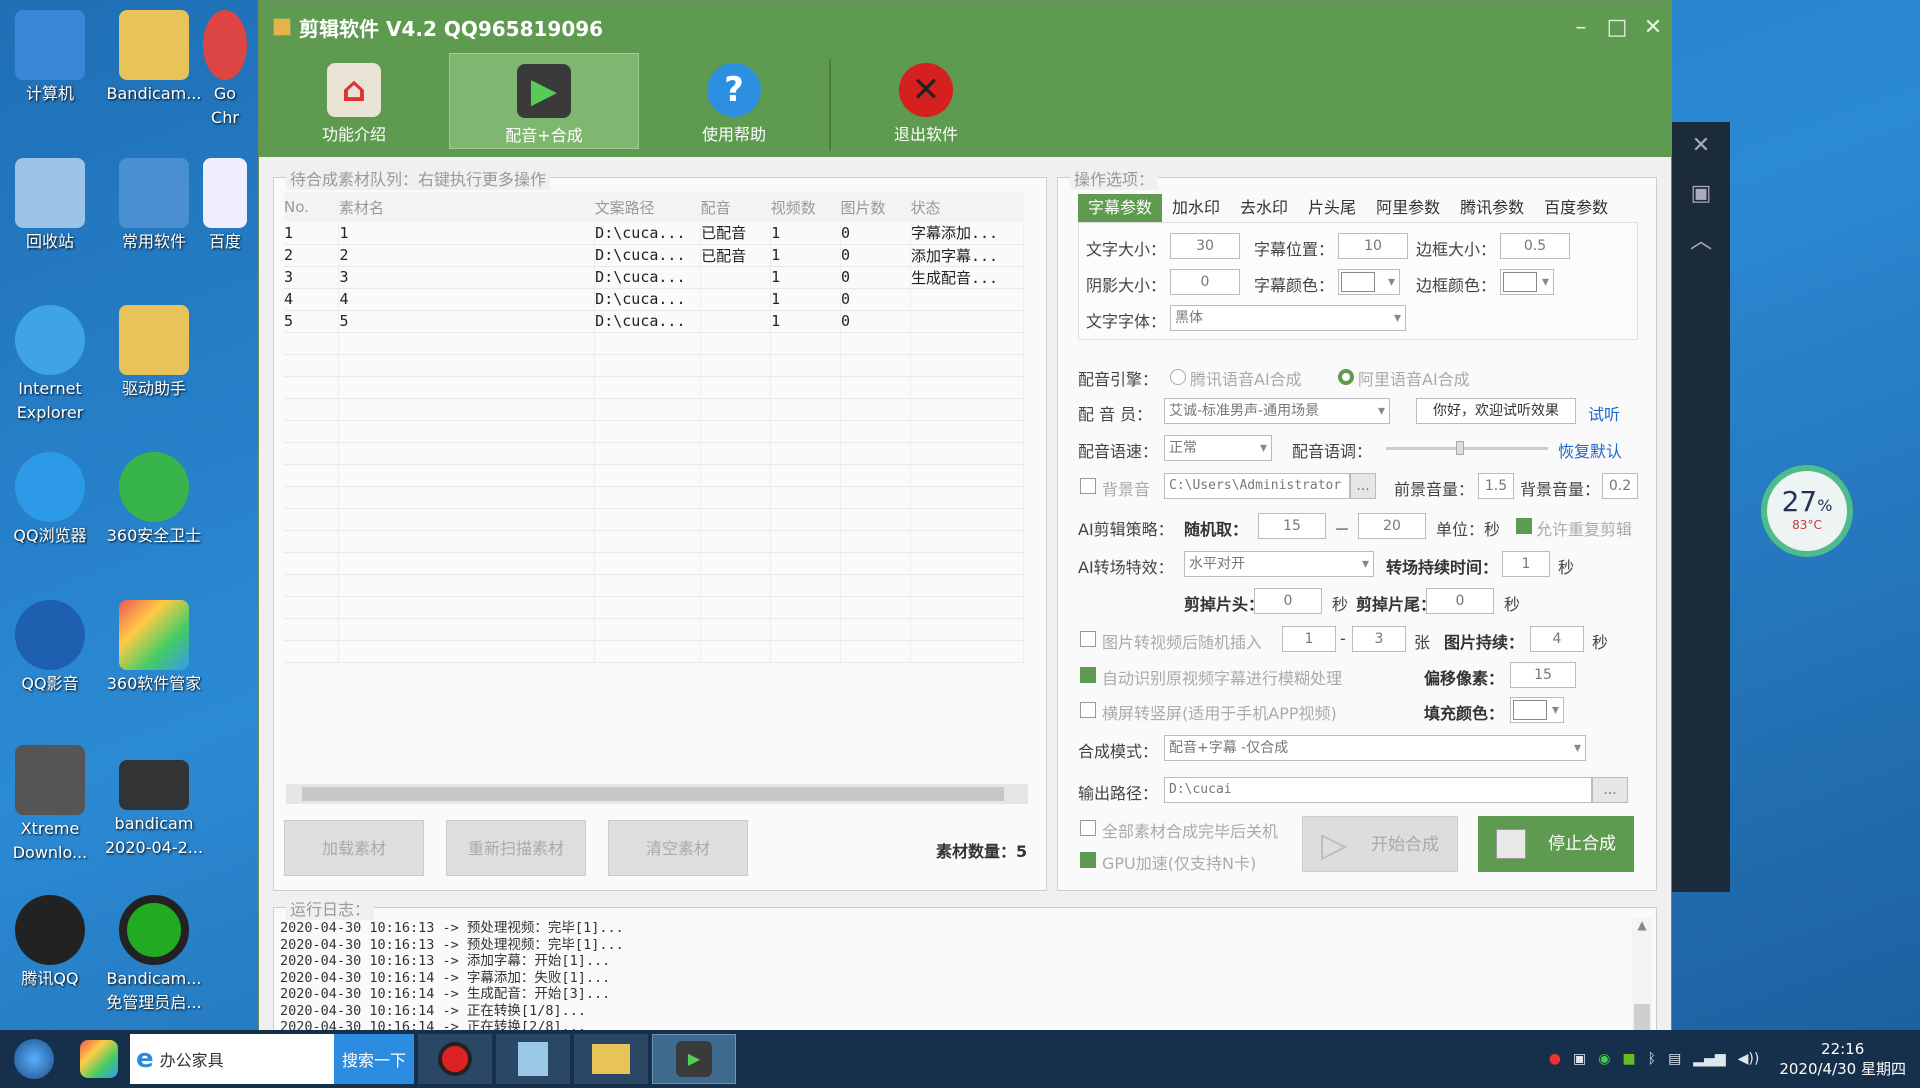 The image size is (1920, 1088). Describe the element at coordinates (1709, 1059) in the screenshot. I see `signal-icon: ▂▄▆` at that location.